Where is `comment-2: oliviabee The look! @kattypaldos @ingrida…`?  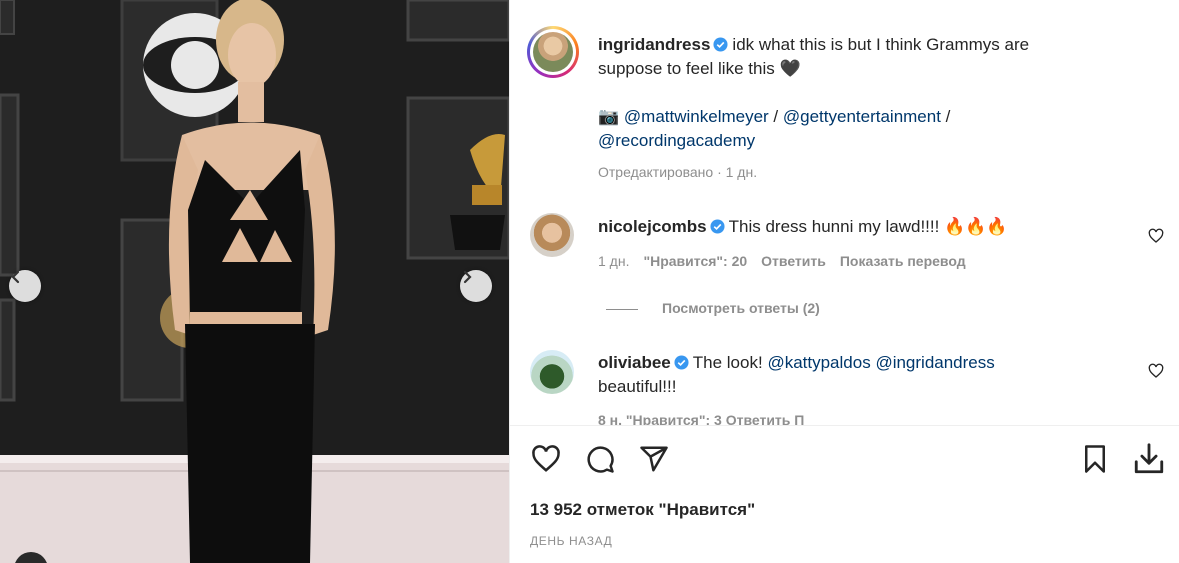
comment-2: oliviabee The look! @kattypaldos @ingrida… is located at coordinates (868, 375).